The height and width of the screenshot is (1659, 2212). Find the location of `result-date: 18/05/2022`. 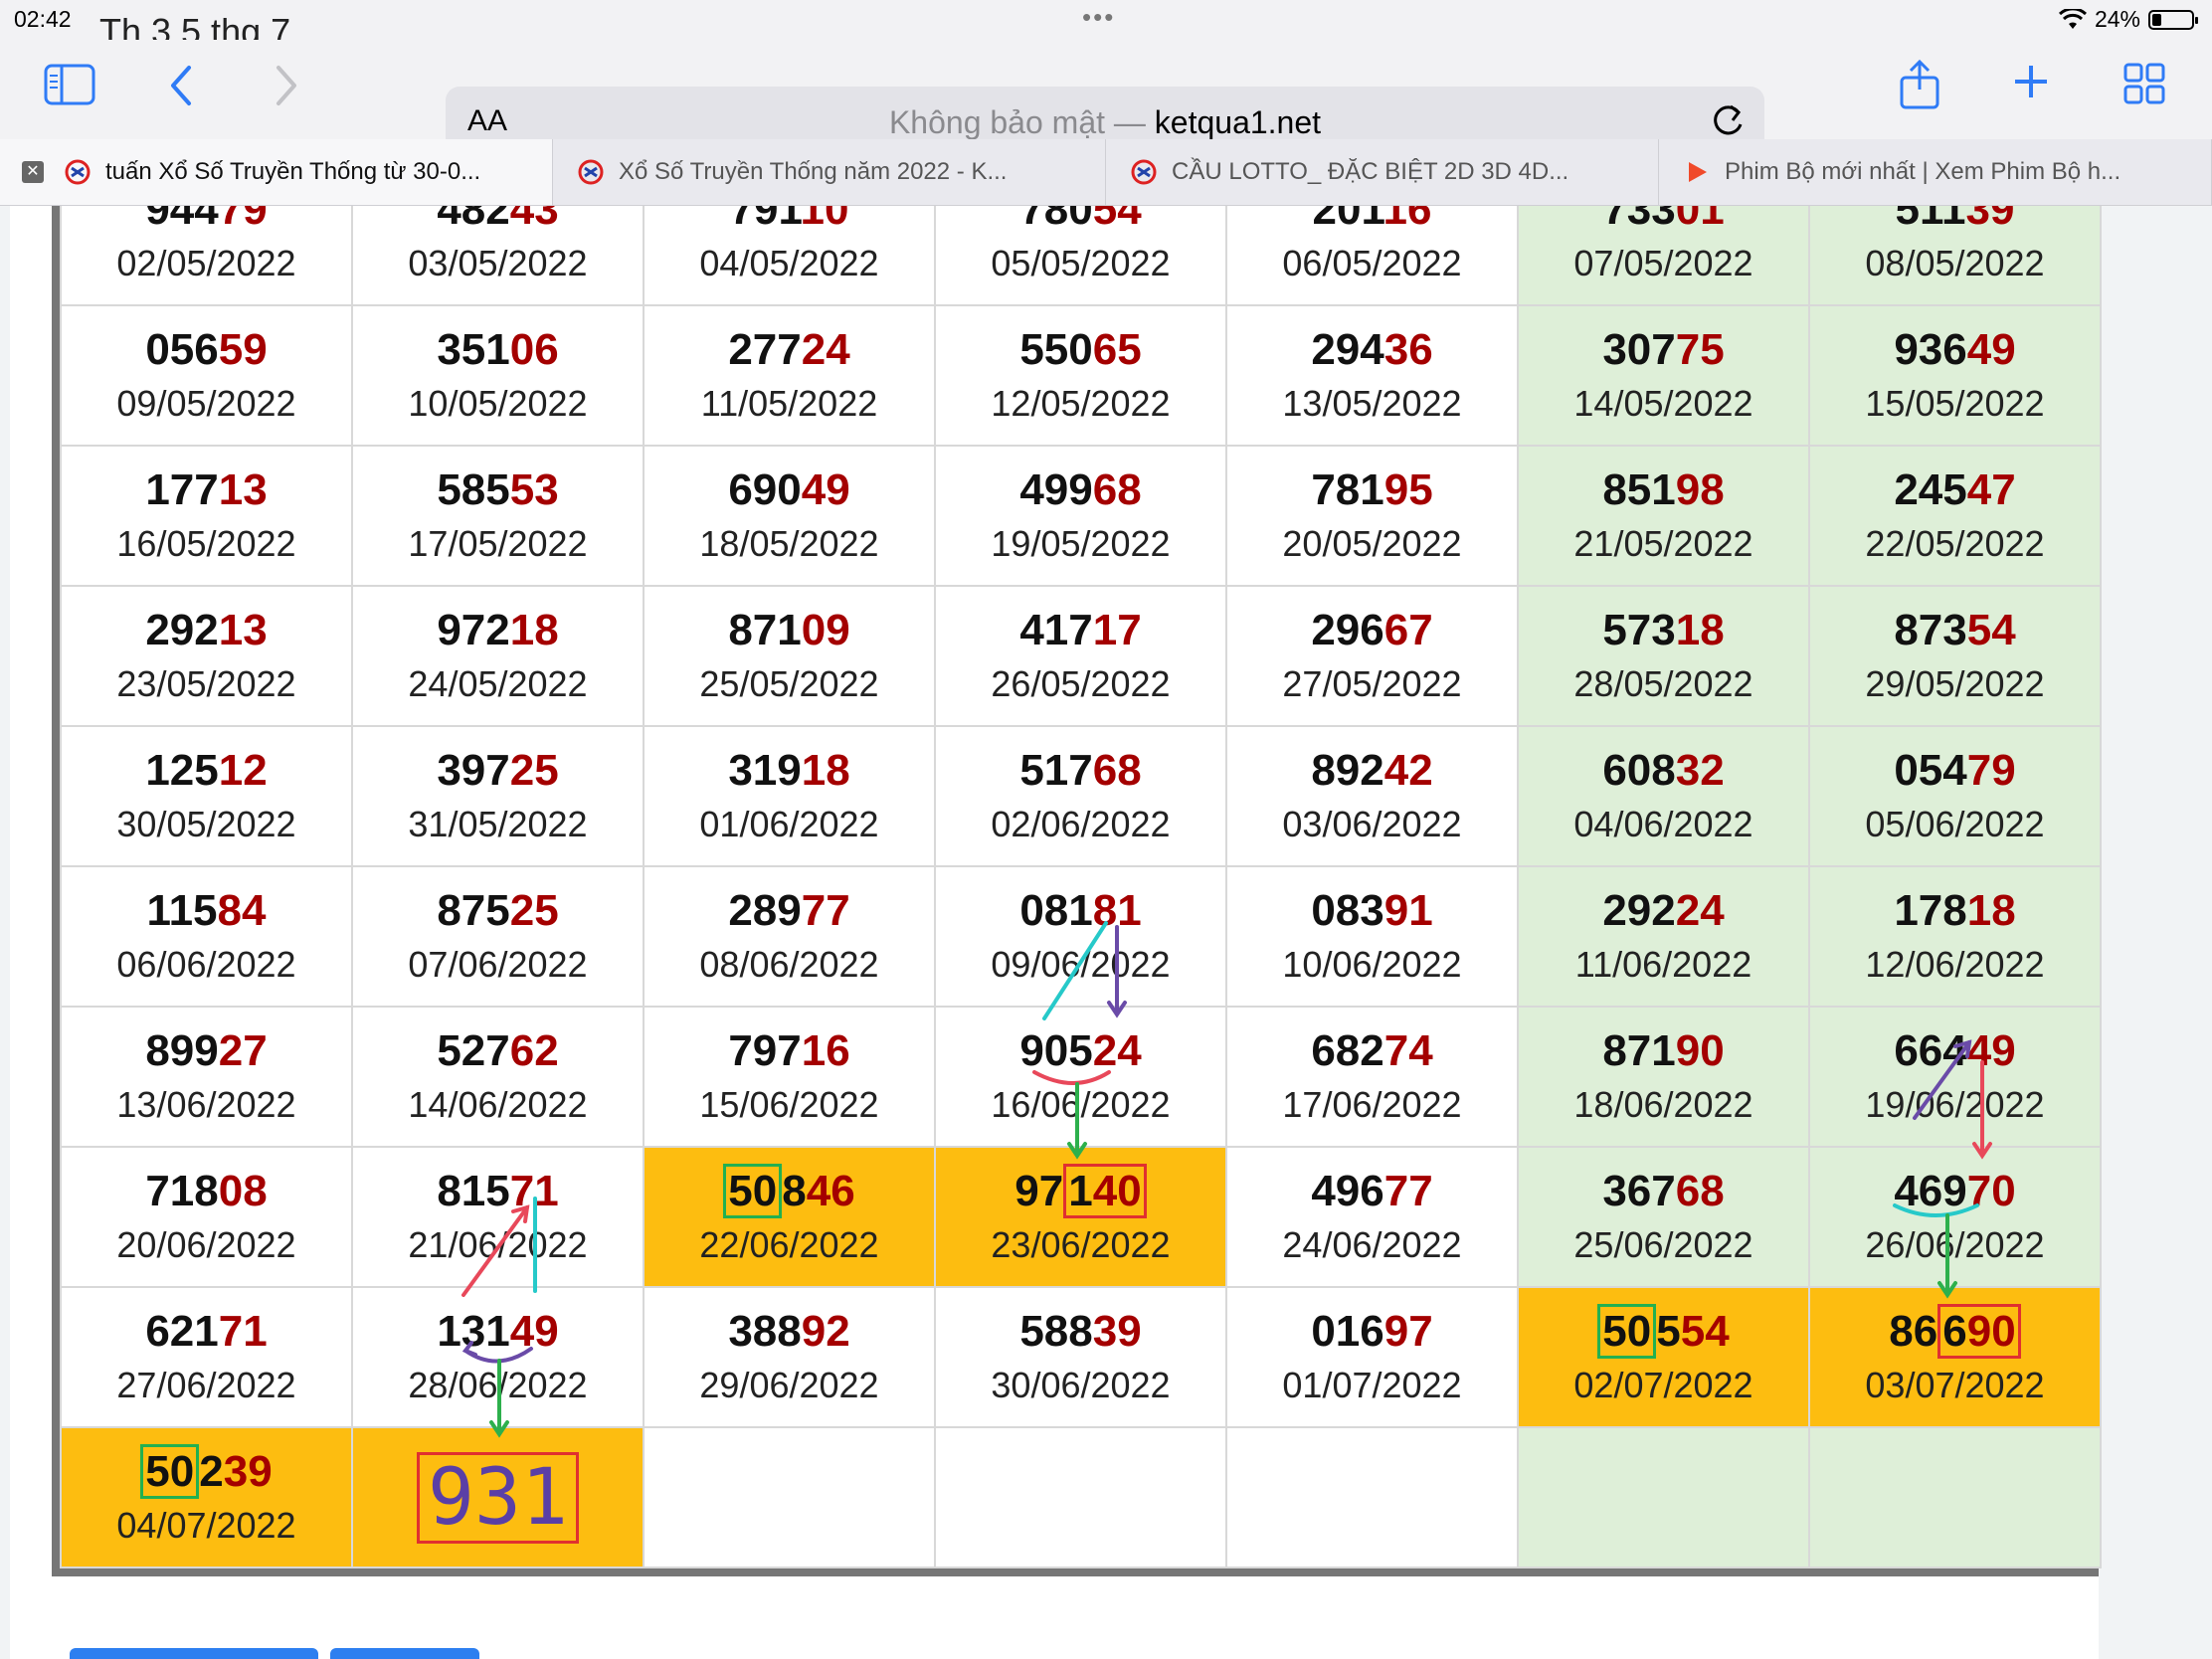

result-date: 18/05/2022 is located at coordinates (789, 543).